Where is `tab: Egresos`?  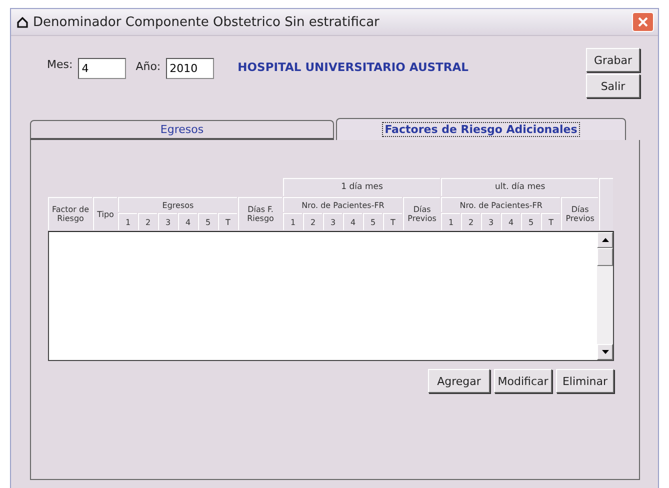
tab: Egresos is located at coordinates (182, 130).